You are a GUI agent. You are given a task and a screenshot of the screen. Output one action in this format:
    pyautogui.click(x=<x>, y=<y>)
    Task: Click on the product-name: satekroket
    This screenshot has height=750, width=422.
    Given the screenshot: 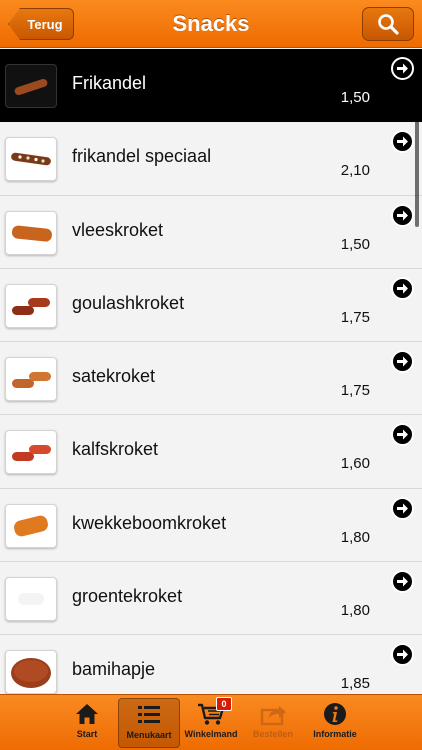 What is the action you would take?
    pyautogui.click(x=114, y=376)
    